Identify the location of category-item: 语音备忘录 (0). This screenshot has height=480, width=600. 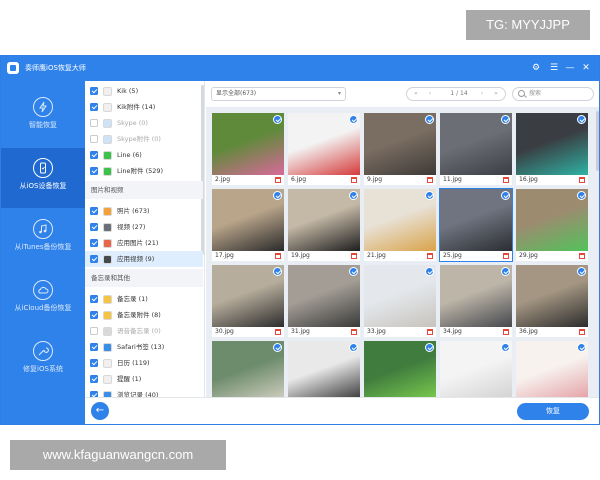
(144, 331).